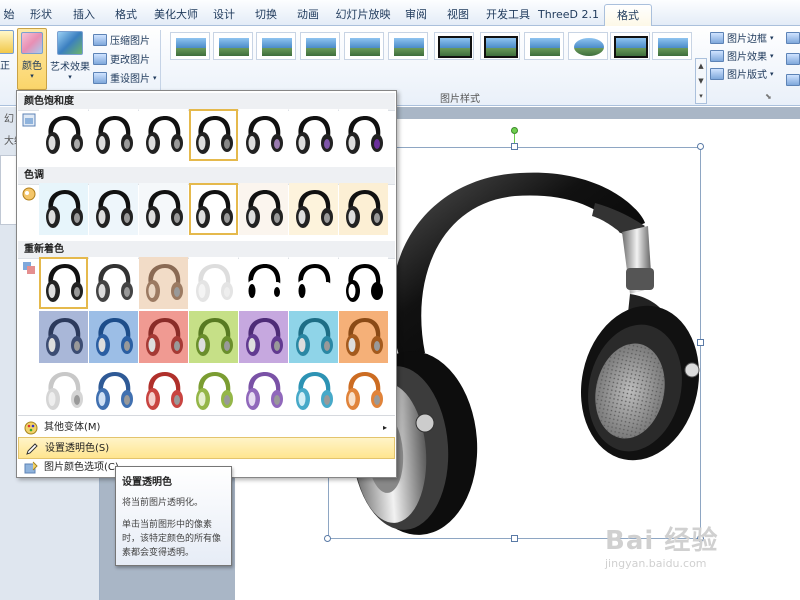 This screenshot has width=800, height=600. I want to click on arrange-group-partial, so click(793, 59).